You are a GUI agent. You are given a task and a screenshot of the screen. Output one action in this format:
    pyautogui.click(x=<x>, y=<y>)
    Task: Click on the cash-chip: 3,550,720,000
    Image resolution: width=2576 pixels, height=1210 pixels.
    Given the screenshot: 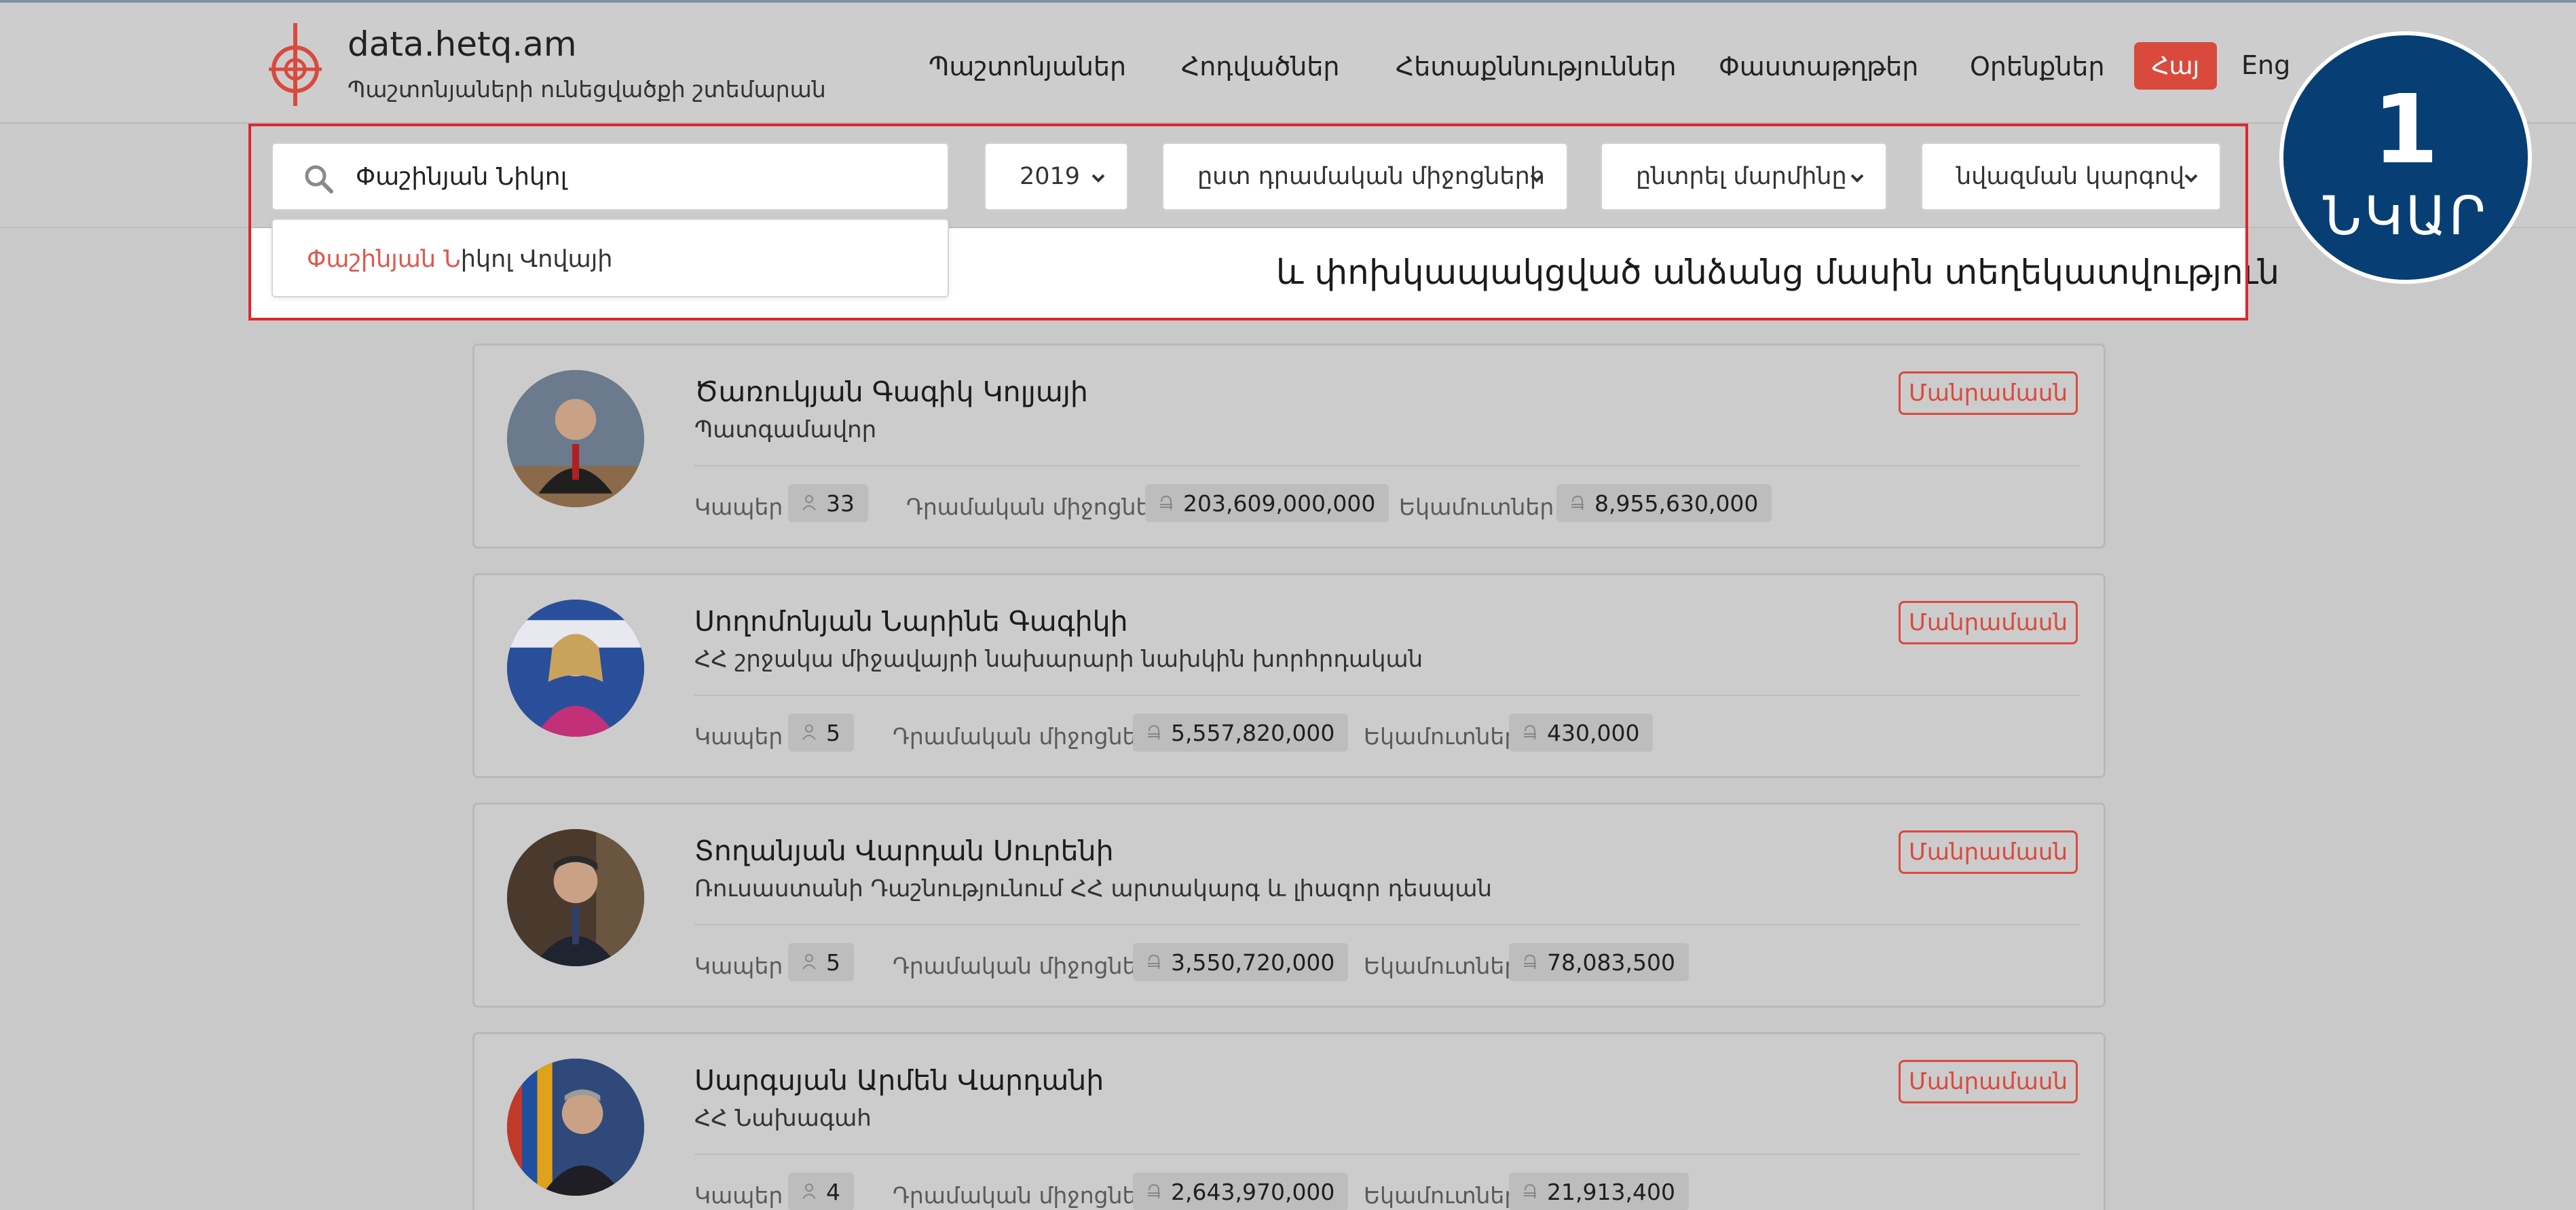 What is the action you would take?
    pyautogui.click(x=1241, y=962)
    